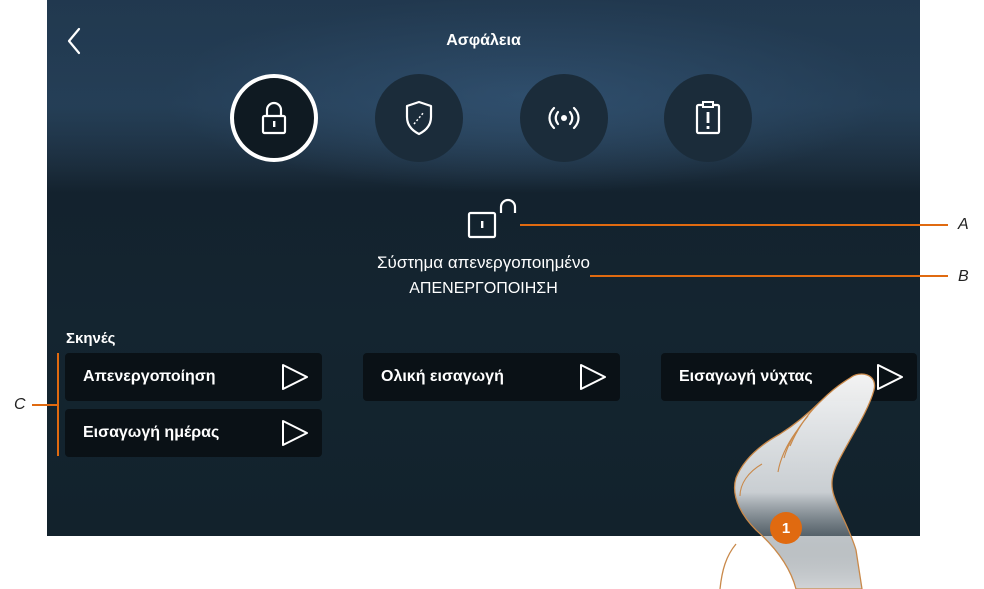 The image size is (984, 589). I want to click on callout-label-c: C, so click(20, 404).